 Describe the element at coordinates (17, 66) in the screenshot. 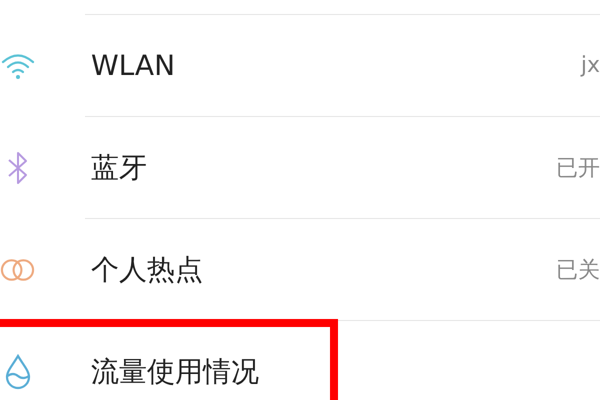

I see `wifi-icon` at that location.